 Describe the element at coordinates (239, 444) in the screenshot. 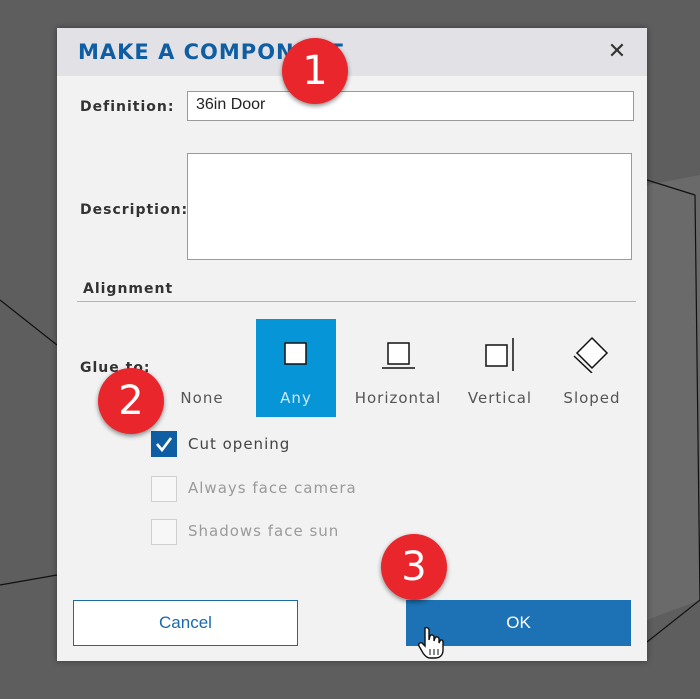

I see `cut-opening-label: Cut opening` at that location.